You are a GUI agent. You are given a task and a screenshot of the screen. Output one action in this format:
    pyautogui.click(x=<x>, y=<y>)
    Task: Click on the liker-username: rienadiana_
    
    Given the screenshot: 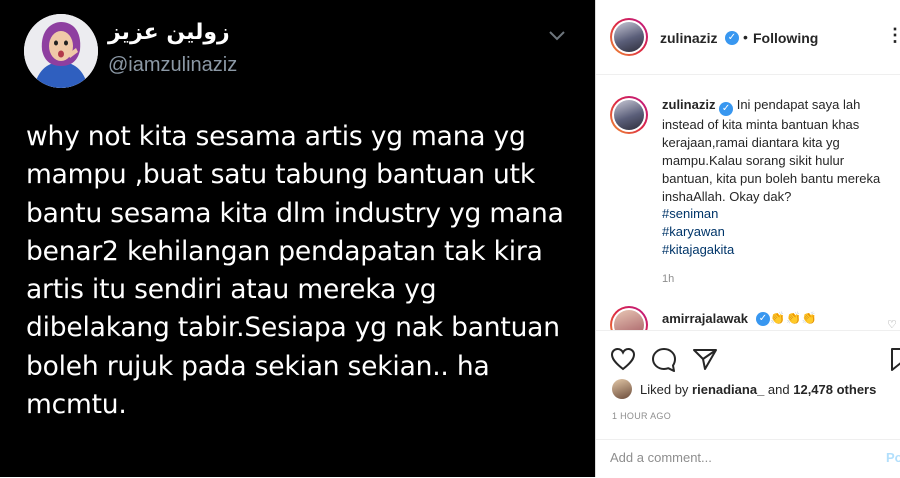 What is the action you would take?
    pyautogui.click(x=728, y=389)
    